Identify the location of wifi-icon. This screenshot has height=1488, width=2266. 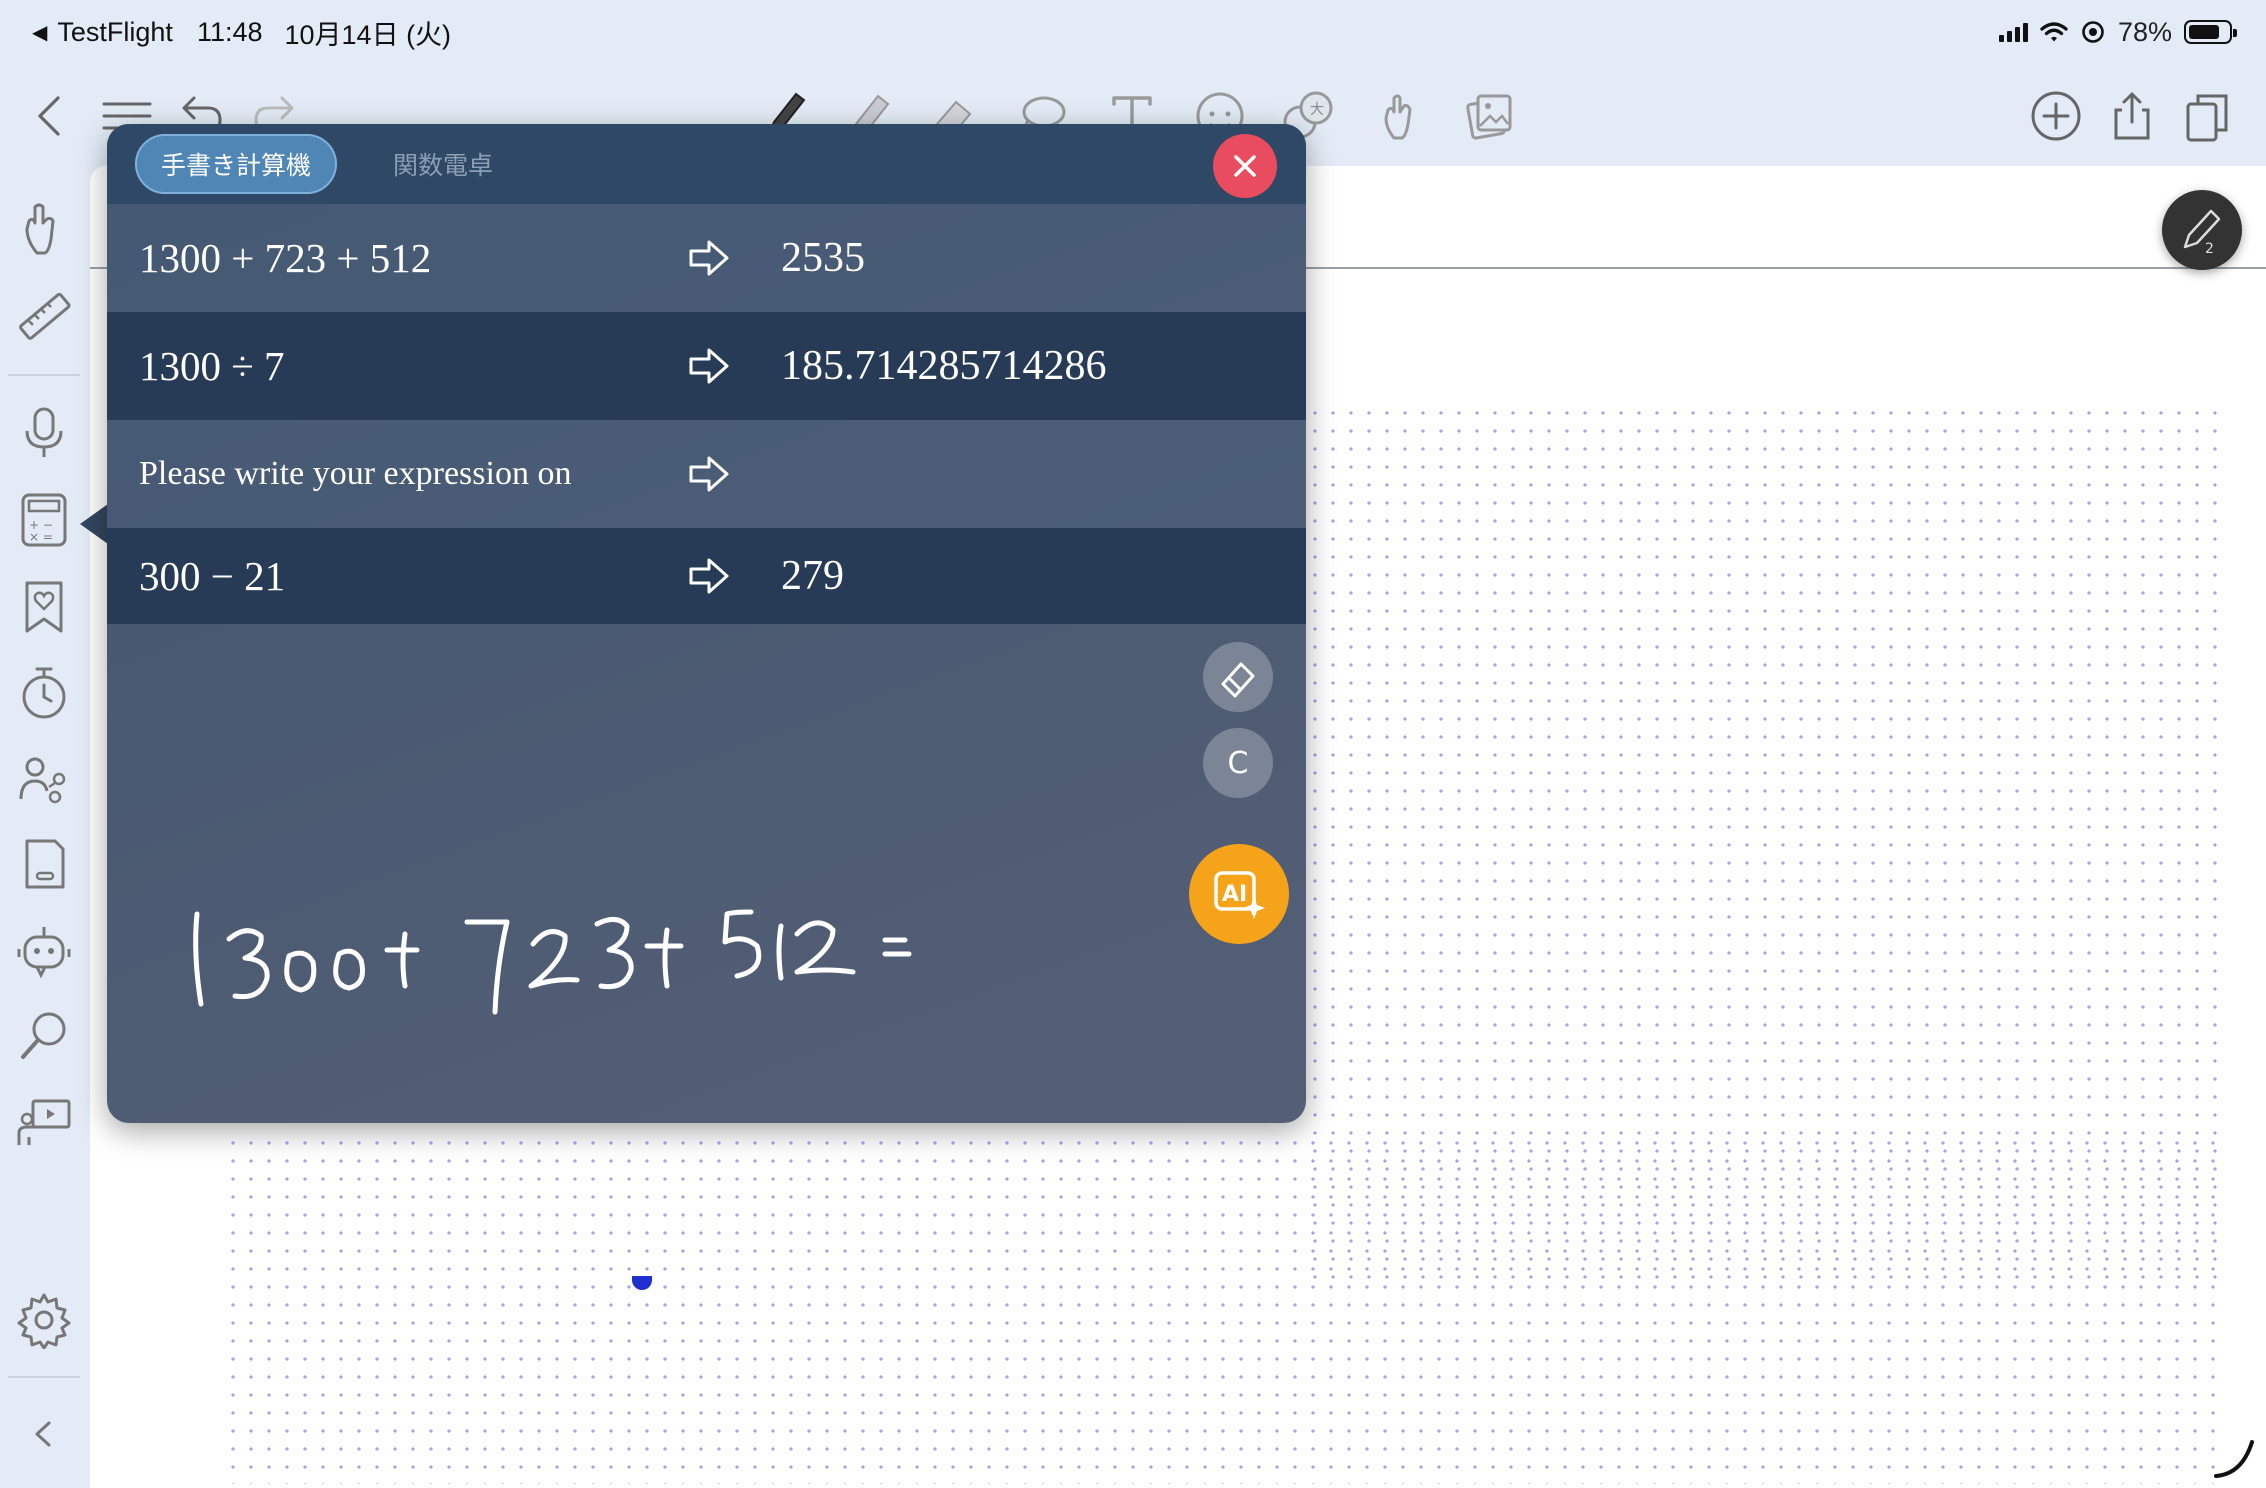
(2054, 32).